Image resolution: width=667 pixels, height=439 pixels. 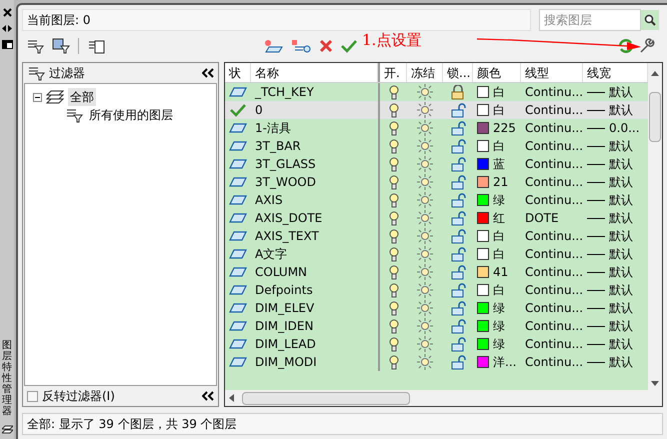 What do you see at coordinates (626, 46) in the screenshot?
I see `refresh-icon` at bounding box center [626, 46].